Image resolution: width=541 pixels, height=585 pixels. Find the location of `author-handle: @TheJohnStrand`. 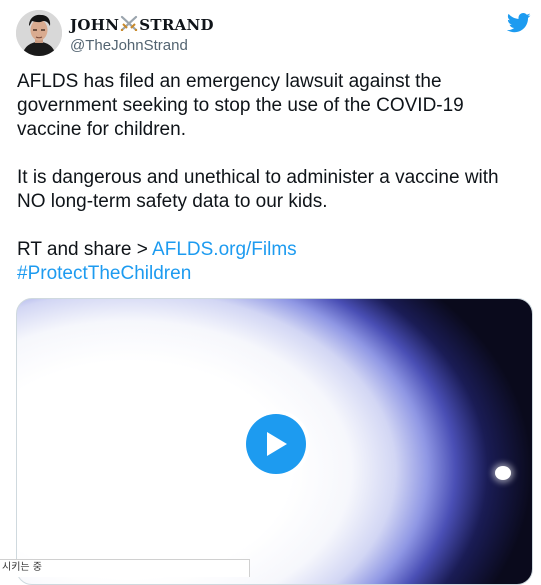

author-handle: @TheJohnStrand is located at coordinates (129, 45).